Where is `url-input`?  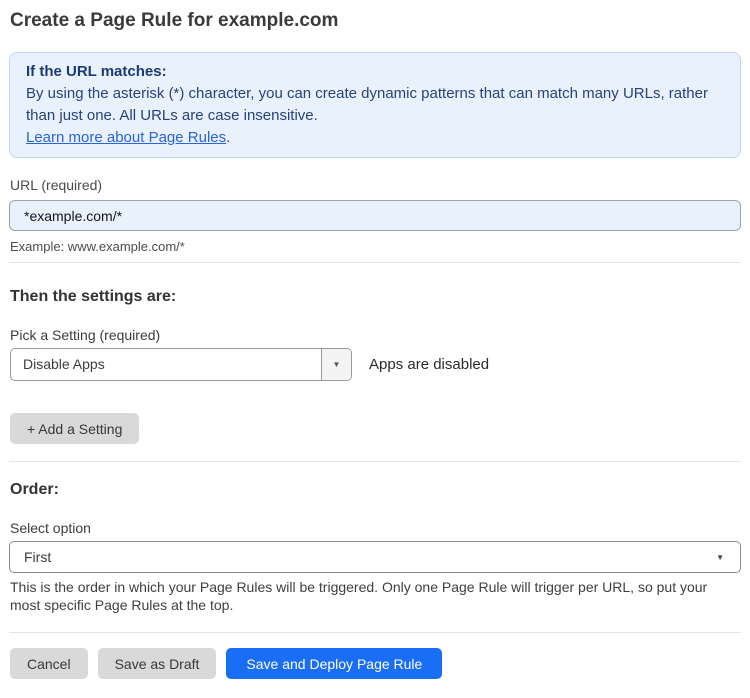 url-input is located at coordinates (375, 215).